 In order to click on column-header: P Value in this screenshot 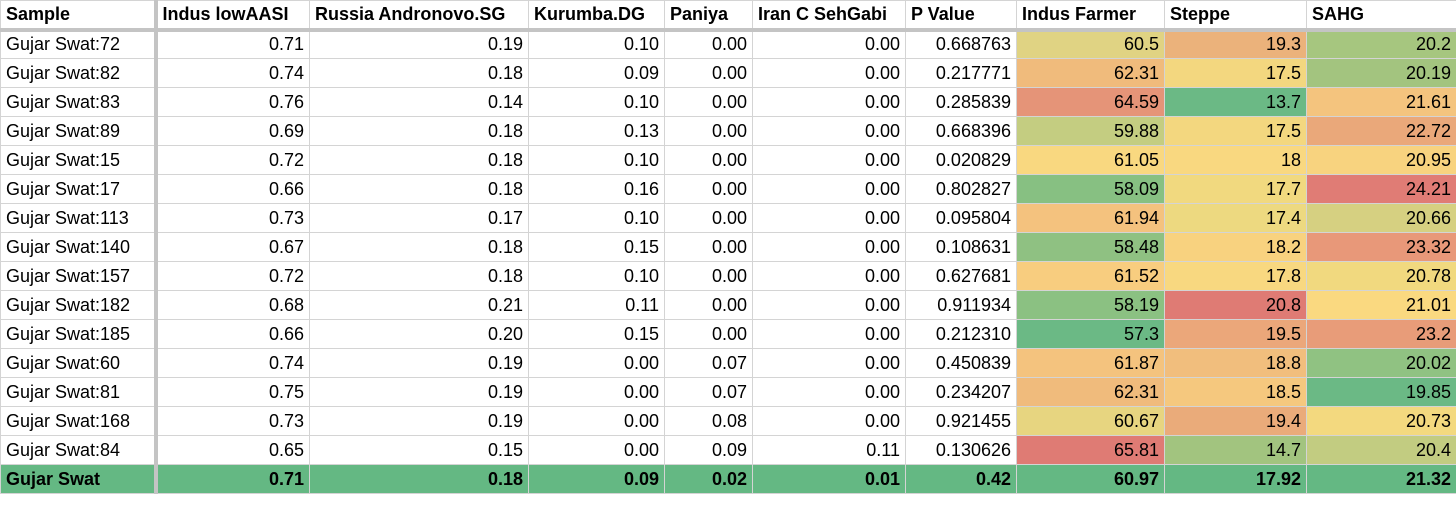, I will do `click(961, 16)`.